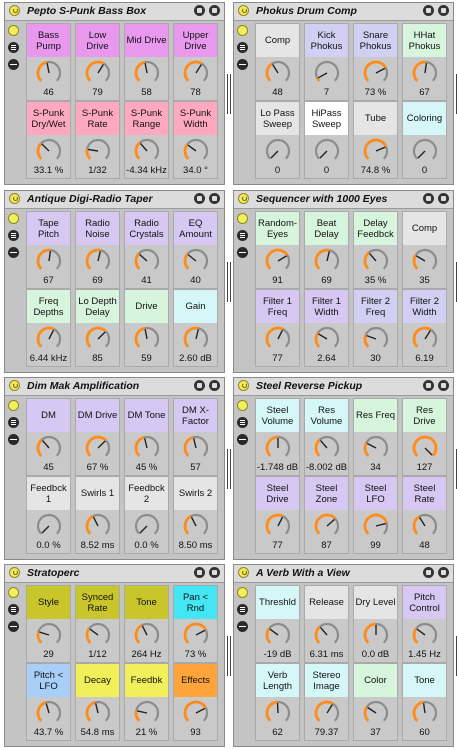  I want to click on macro-control: Filter 1 Width 2.64, so click(326, 328).